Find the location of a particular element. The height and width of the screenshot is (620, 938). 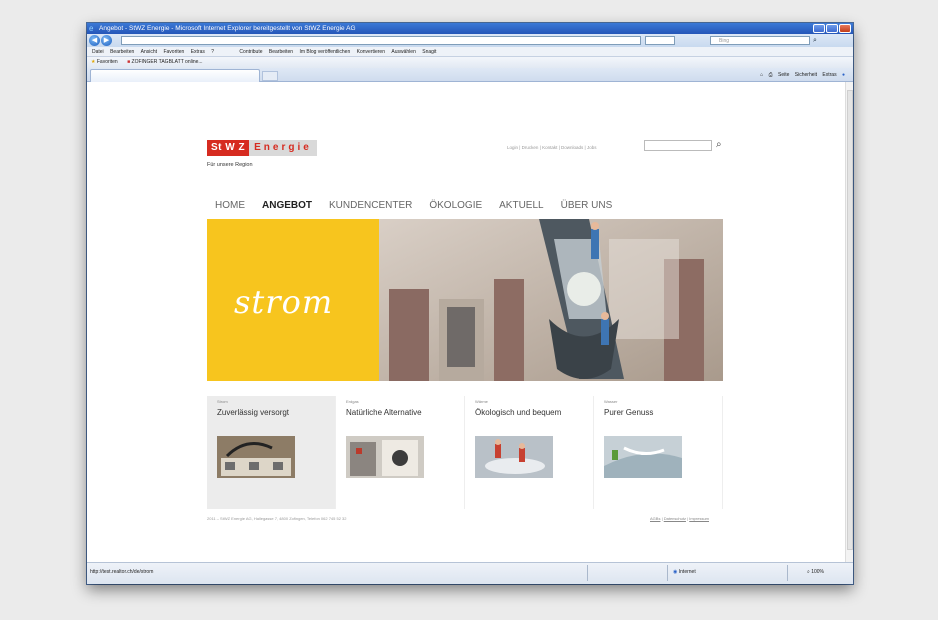

hero-banner: strom is located at coordinates (465, 300).